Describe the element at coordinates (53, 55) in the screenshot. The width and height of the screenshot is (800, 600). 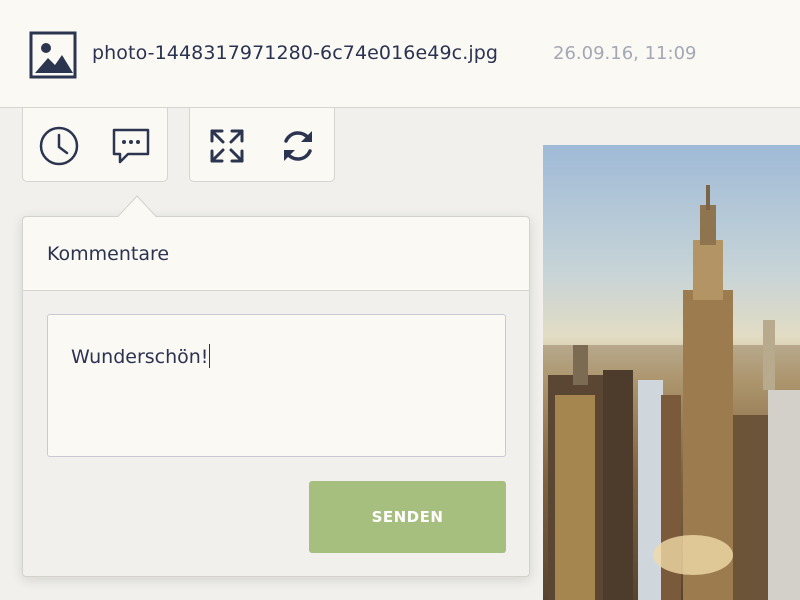
I see `image-icon` at that location.